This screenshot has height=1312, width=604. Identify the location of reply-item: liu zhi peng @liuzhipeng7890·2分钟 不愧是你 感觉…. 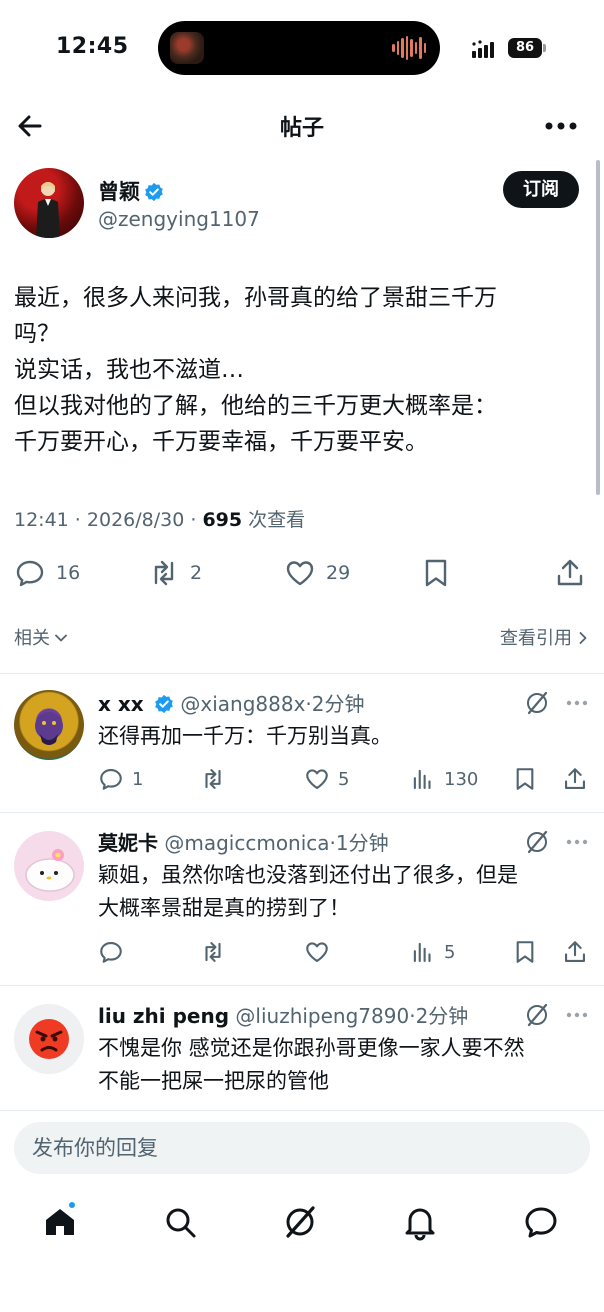
(302, 1048).